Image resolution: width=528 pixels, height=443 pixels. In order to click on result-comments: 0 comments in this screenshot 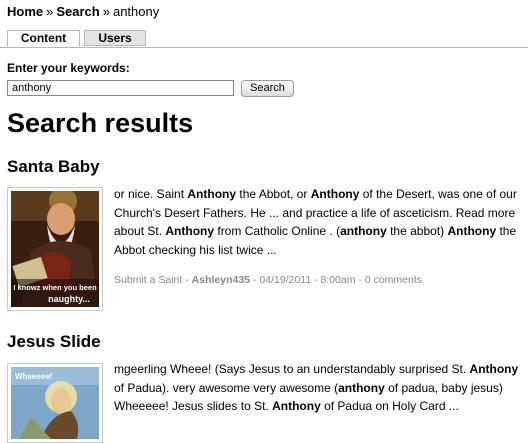, I will do `click(393, 280)`.